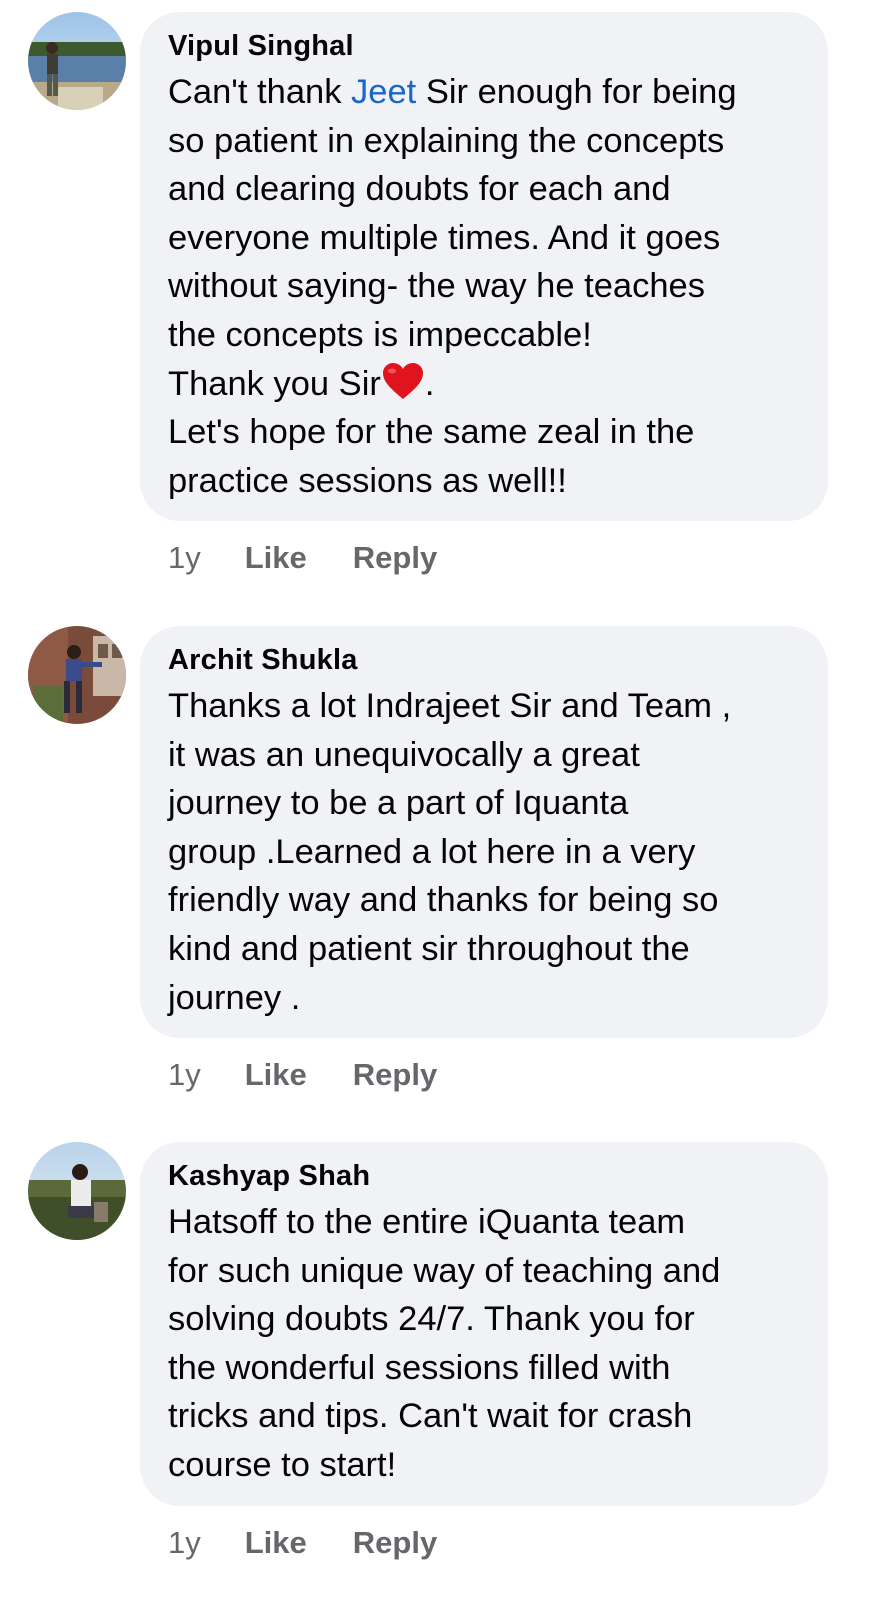 The image size is (875, 1600). I want to click on text-line: without saying- the way he teaches, so click(436, 286).